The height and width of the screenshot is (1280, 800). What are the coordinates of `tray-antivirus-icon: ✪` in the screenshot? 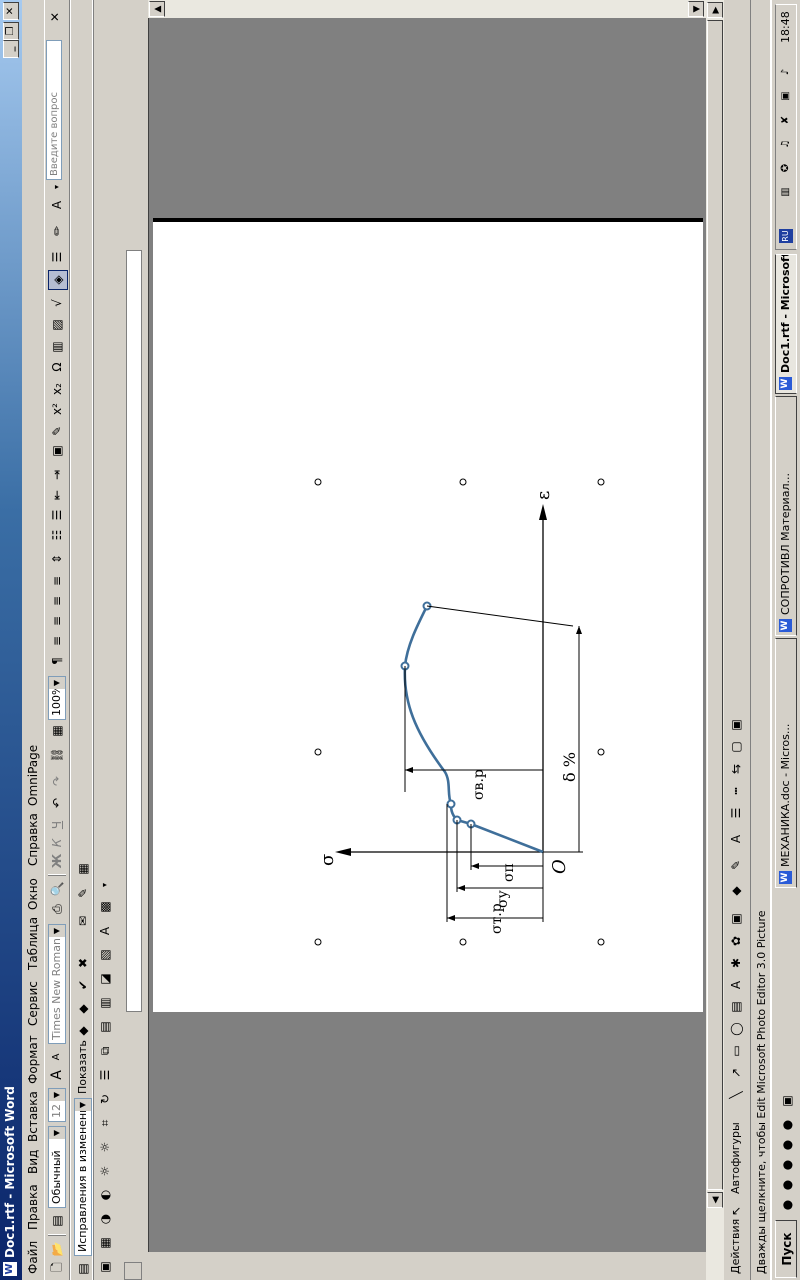 It's located at (786, 168).